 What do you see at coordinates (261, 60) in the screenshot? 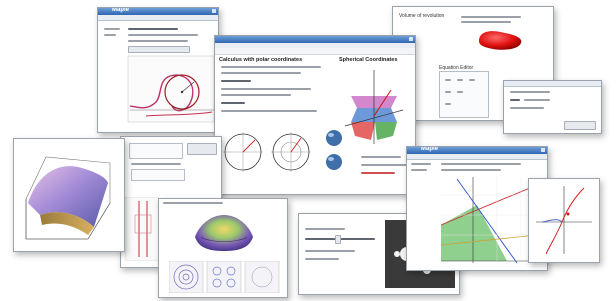
I see `section-title: Calculus with polar coordinates` at bounding box center [261, 60].